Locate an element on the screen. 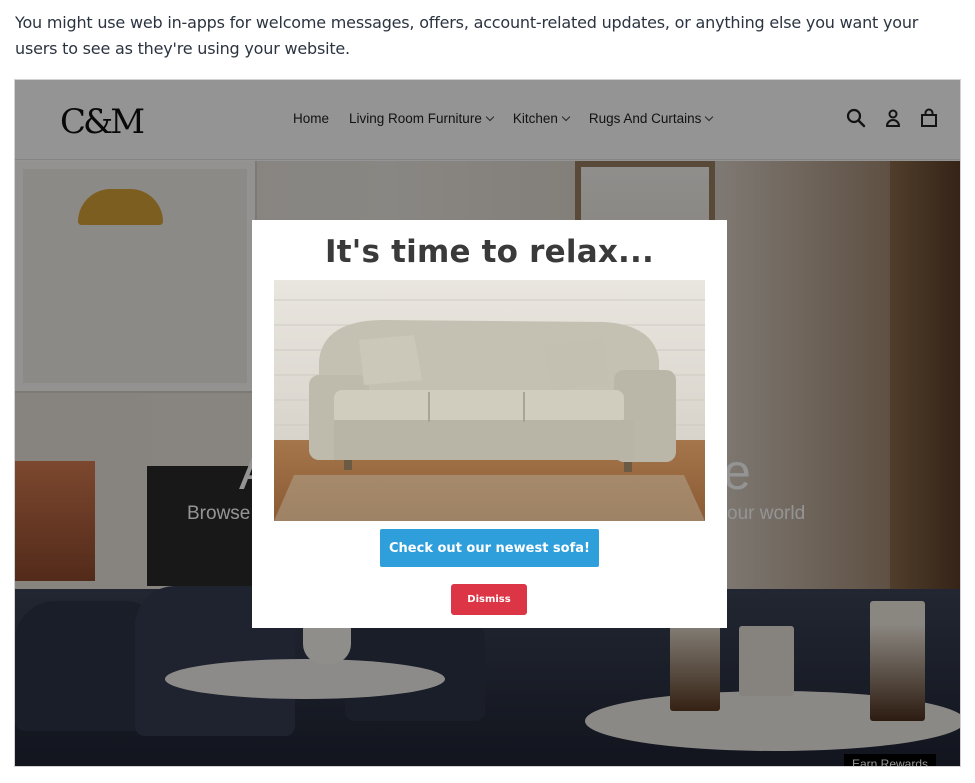 The width and height of the screenshot is (975, 783). sofa-image is located at coordinates (489, 400).